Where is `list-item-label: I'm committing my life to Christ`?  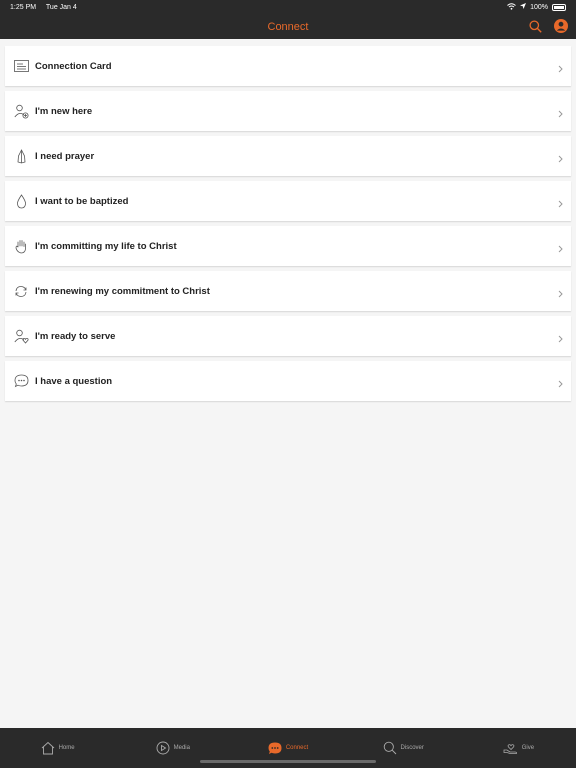
list-item-label: I'm committing my life to Christ is located at coordinates (106, 246).